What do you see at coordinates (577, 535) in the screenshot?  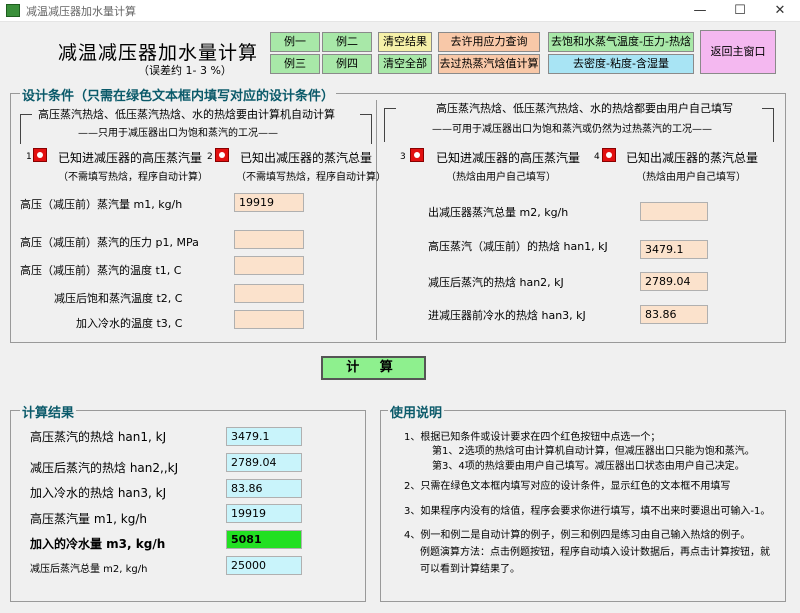 I see `help-line-6: 4、例一和例二是自动计算的例子，例三和例四是练习由自己输入热焓的例子。` at bounding box center [577, 535].